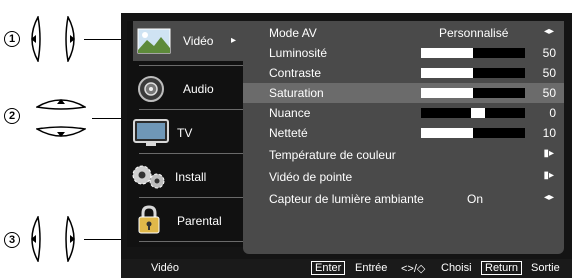 This screenshot has height=278, width=572. I want to click on row-label: Capteur de lumière ambiante, so click(346, 199).